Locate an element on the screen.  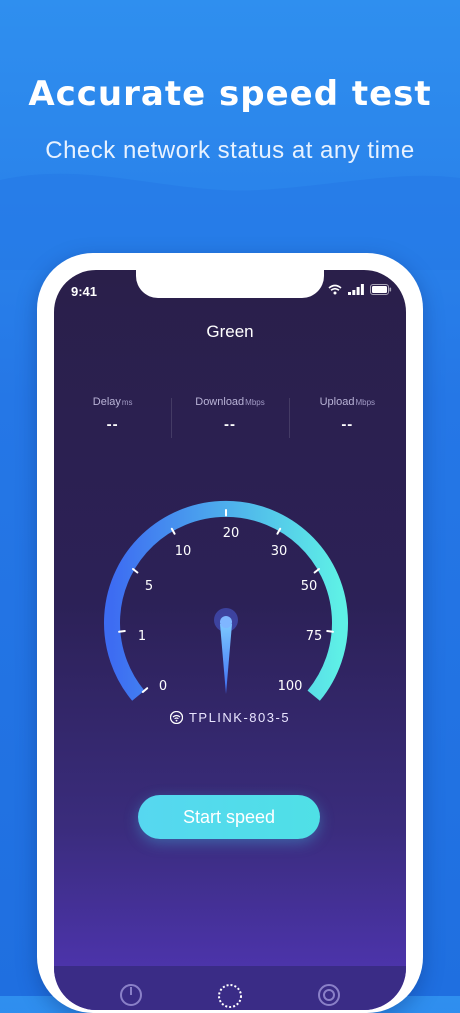
background-wave is located at coordinates (230, 221).